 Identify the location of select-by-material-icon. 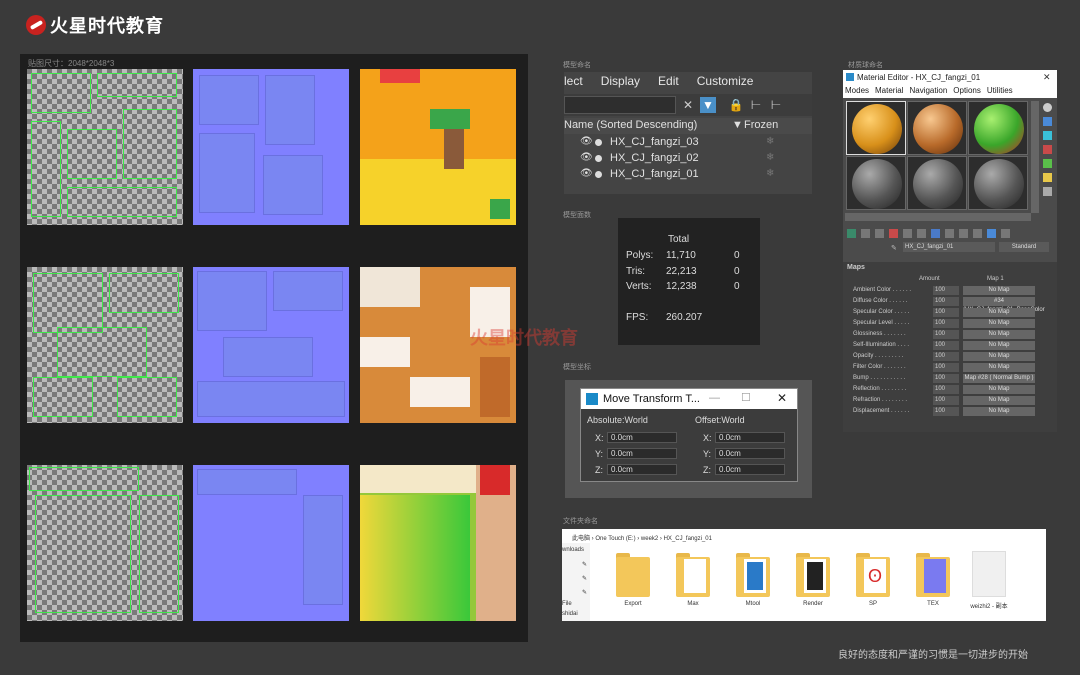
(1047, 191).